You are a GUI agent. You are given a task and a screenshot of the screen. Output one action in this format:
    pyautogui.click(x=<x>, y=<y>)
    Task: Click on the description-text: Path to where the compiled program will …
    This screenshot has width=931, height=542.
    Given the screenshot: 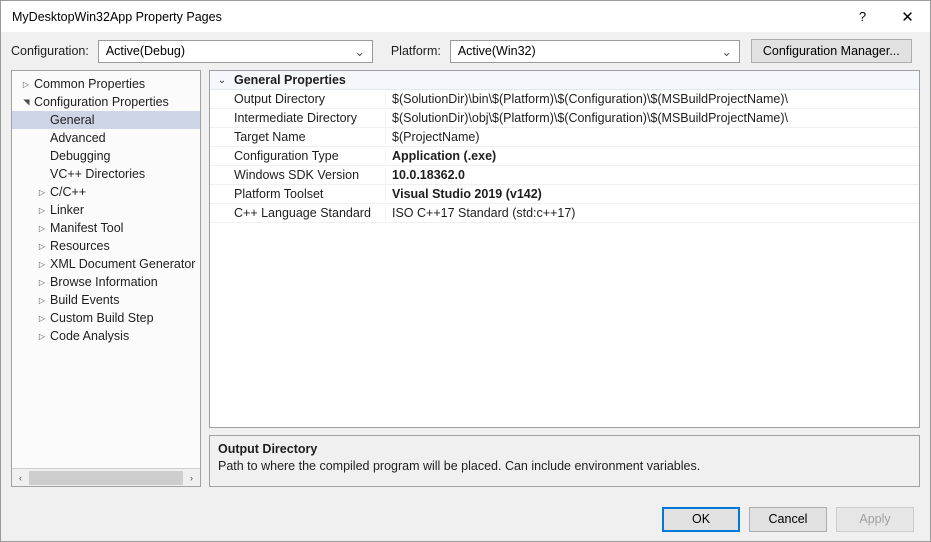 What is the action you would take?
    pyautogui.click(x=459, y=466)
    